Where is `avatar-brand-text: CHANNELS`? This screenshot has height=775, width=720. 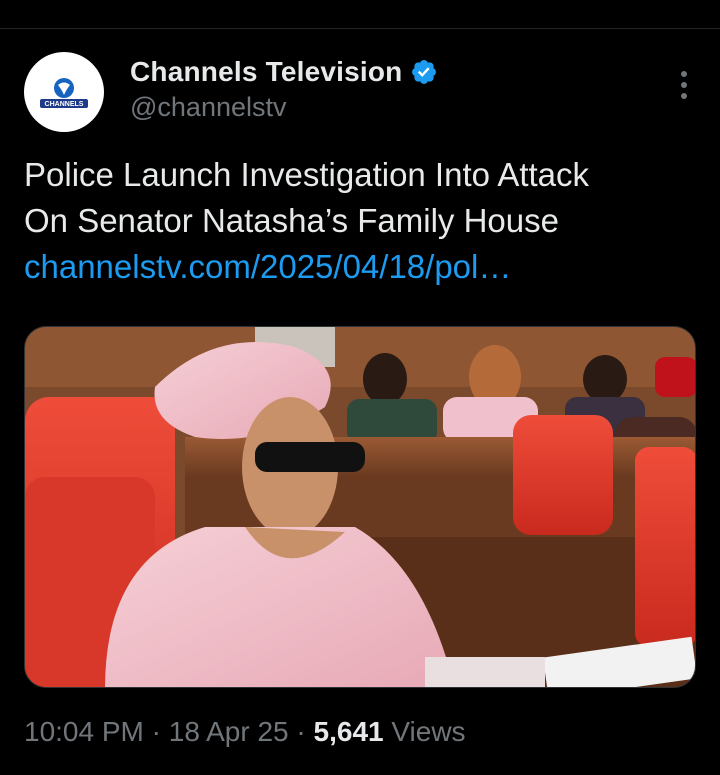
avatar-brand-text: CHANNELS is located at coordinates (64, 104).